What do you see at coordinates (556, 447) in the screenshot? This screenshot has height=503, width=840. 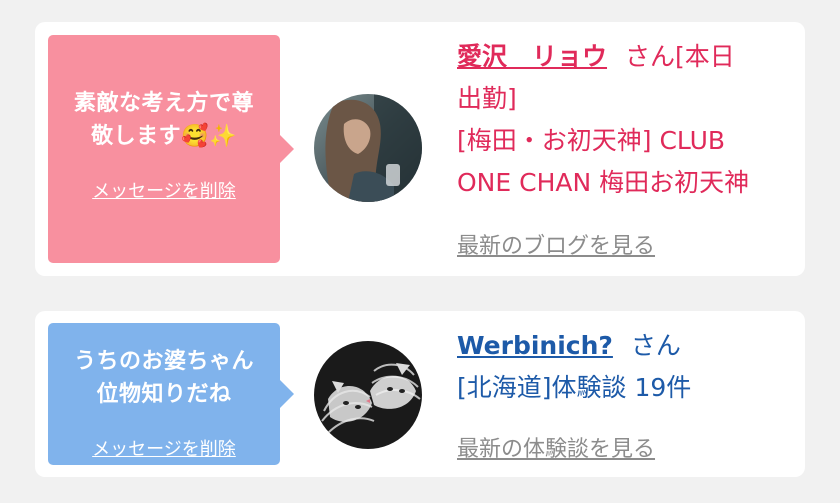 I see `latest-review-link: 最新の体験談を見る` at bounding box center [556, 447].